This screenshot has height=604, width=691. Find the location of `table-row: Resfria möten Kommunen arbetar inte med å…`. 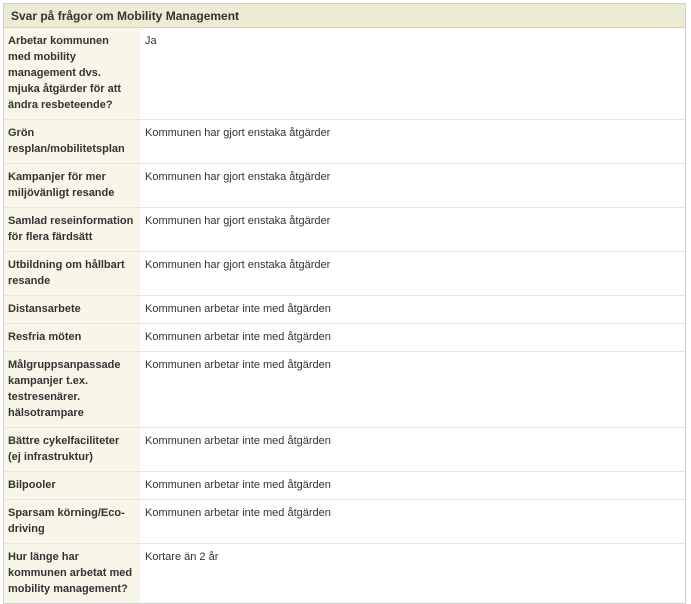

table-row: Resfria möten Kommunen arbetar inte med å… is located at coordinates (344, 337).